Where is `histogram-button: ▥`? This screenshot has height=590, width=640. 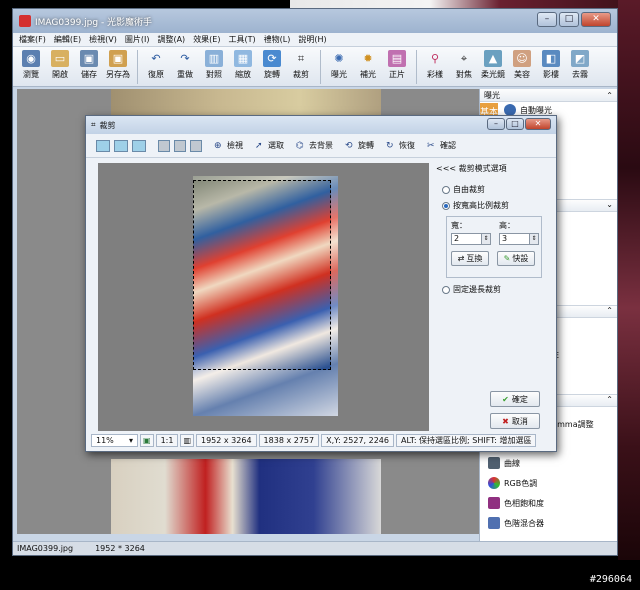 histogram-button: ▥ is located at coordinates (187, 440).